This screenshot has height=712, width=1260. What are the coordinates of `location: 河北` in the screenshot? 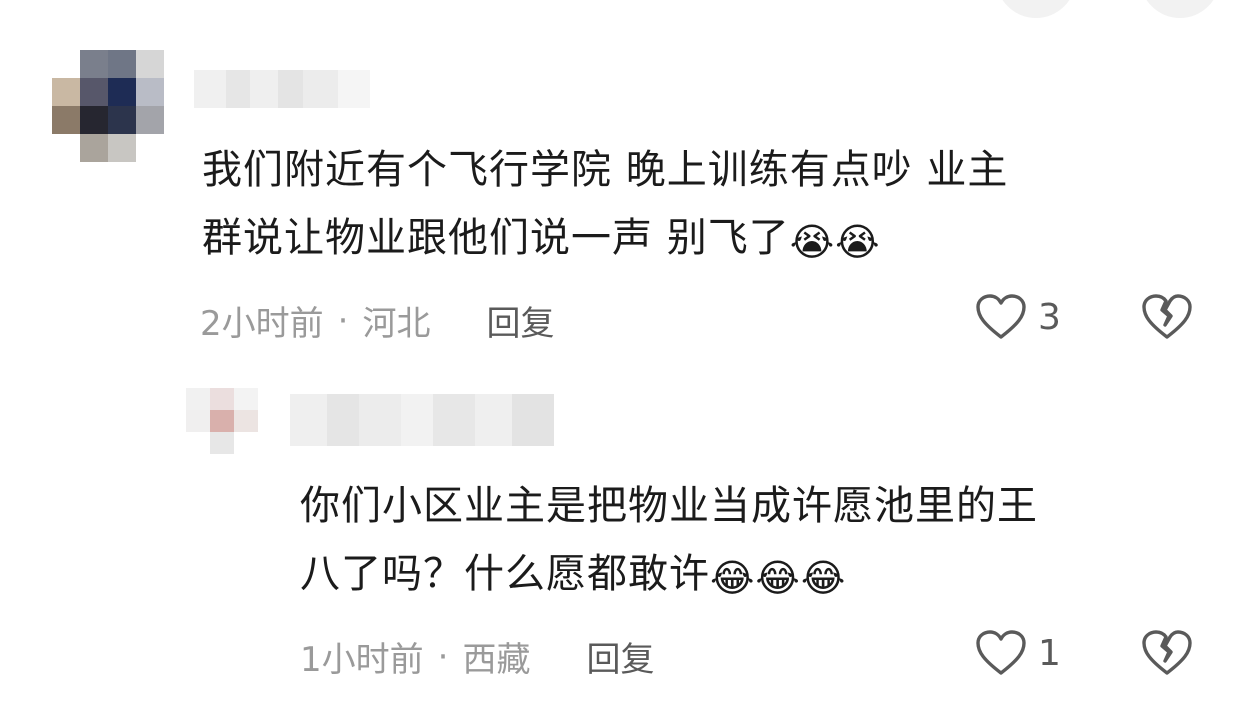 It's located at (396, 324).